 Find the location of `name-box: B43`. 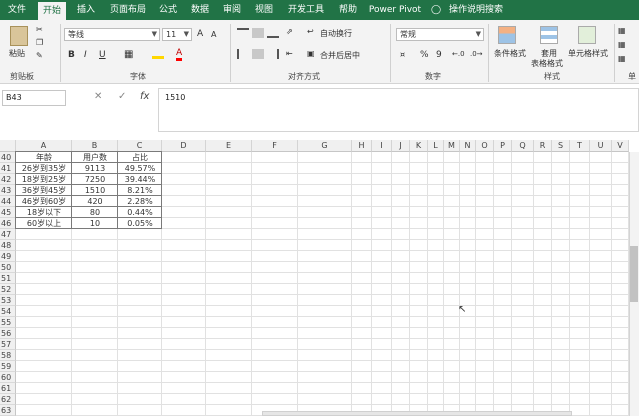

name-box: B43 is located at coordinates (34, 98).